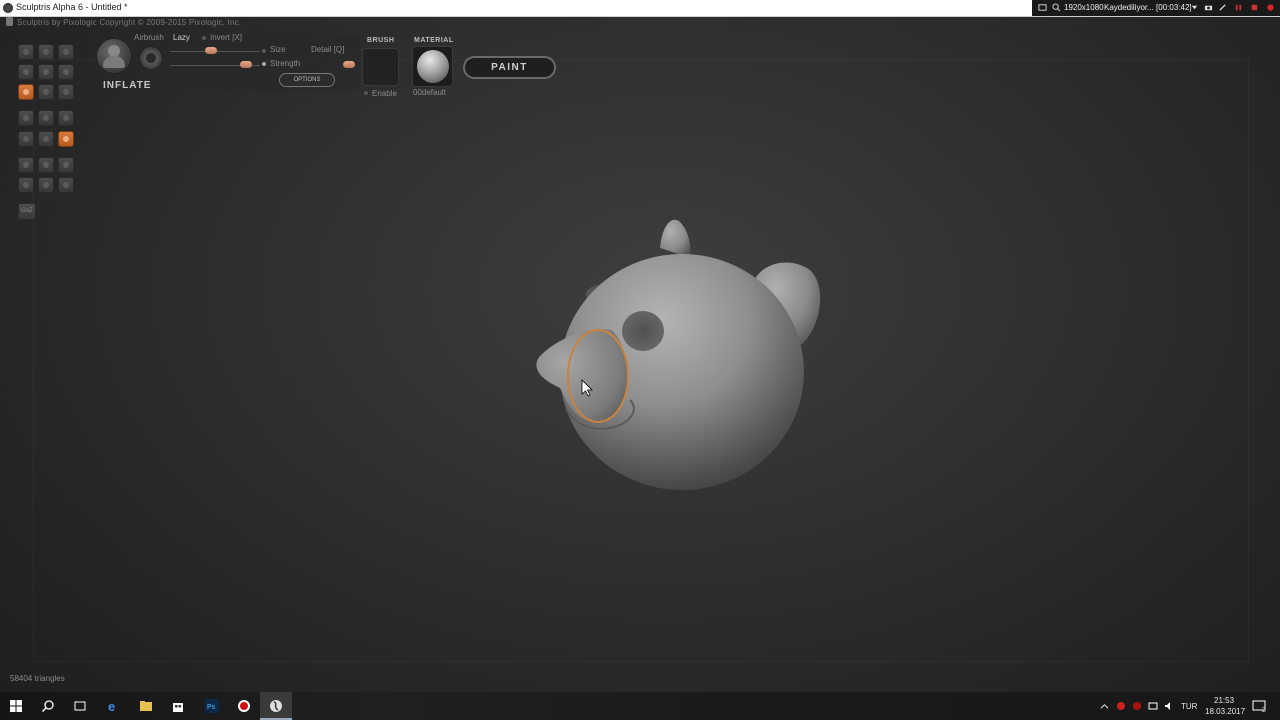 The height and width of the screenshot is (720, 1280). Describe the element at coordinates (26, 185) in the screenshot. I see `hide-icon` at that location.